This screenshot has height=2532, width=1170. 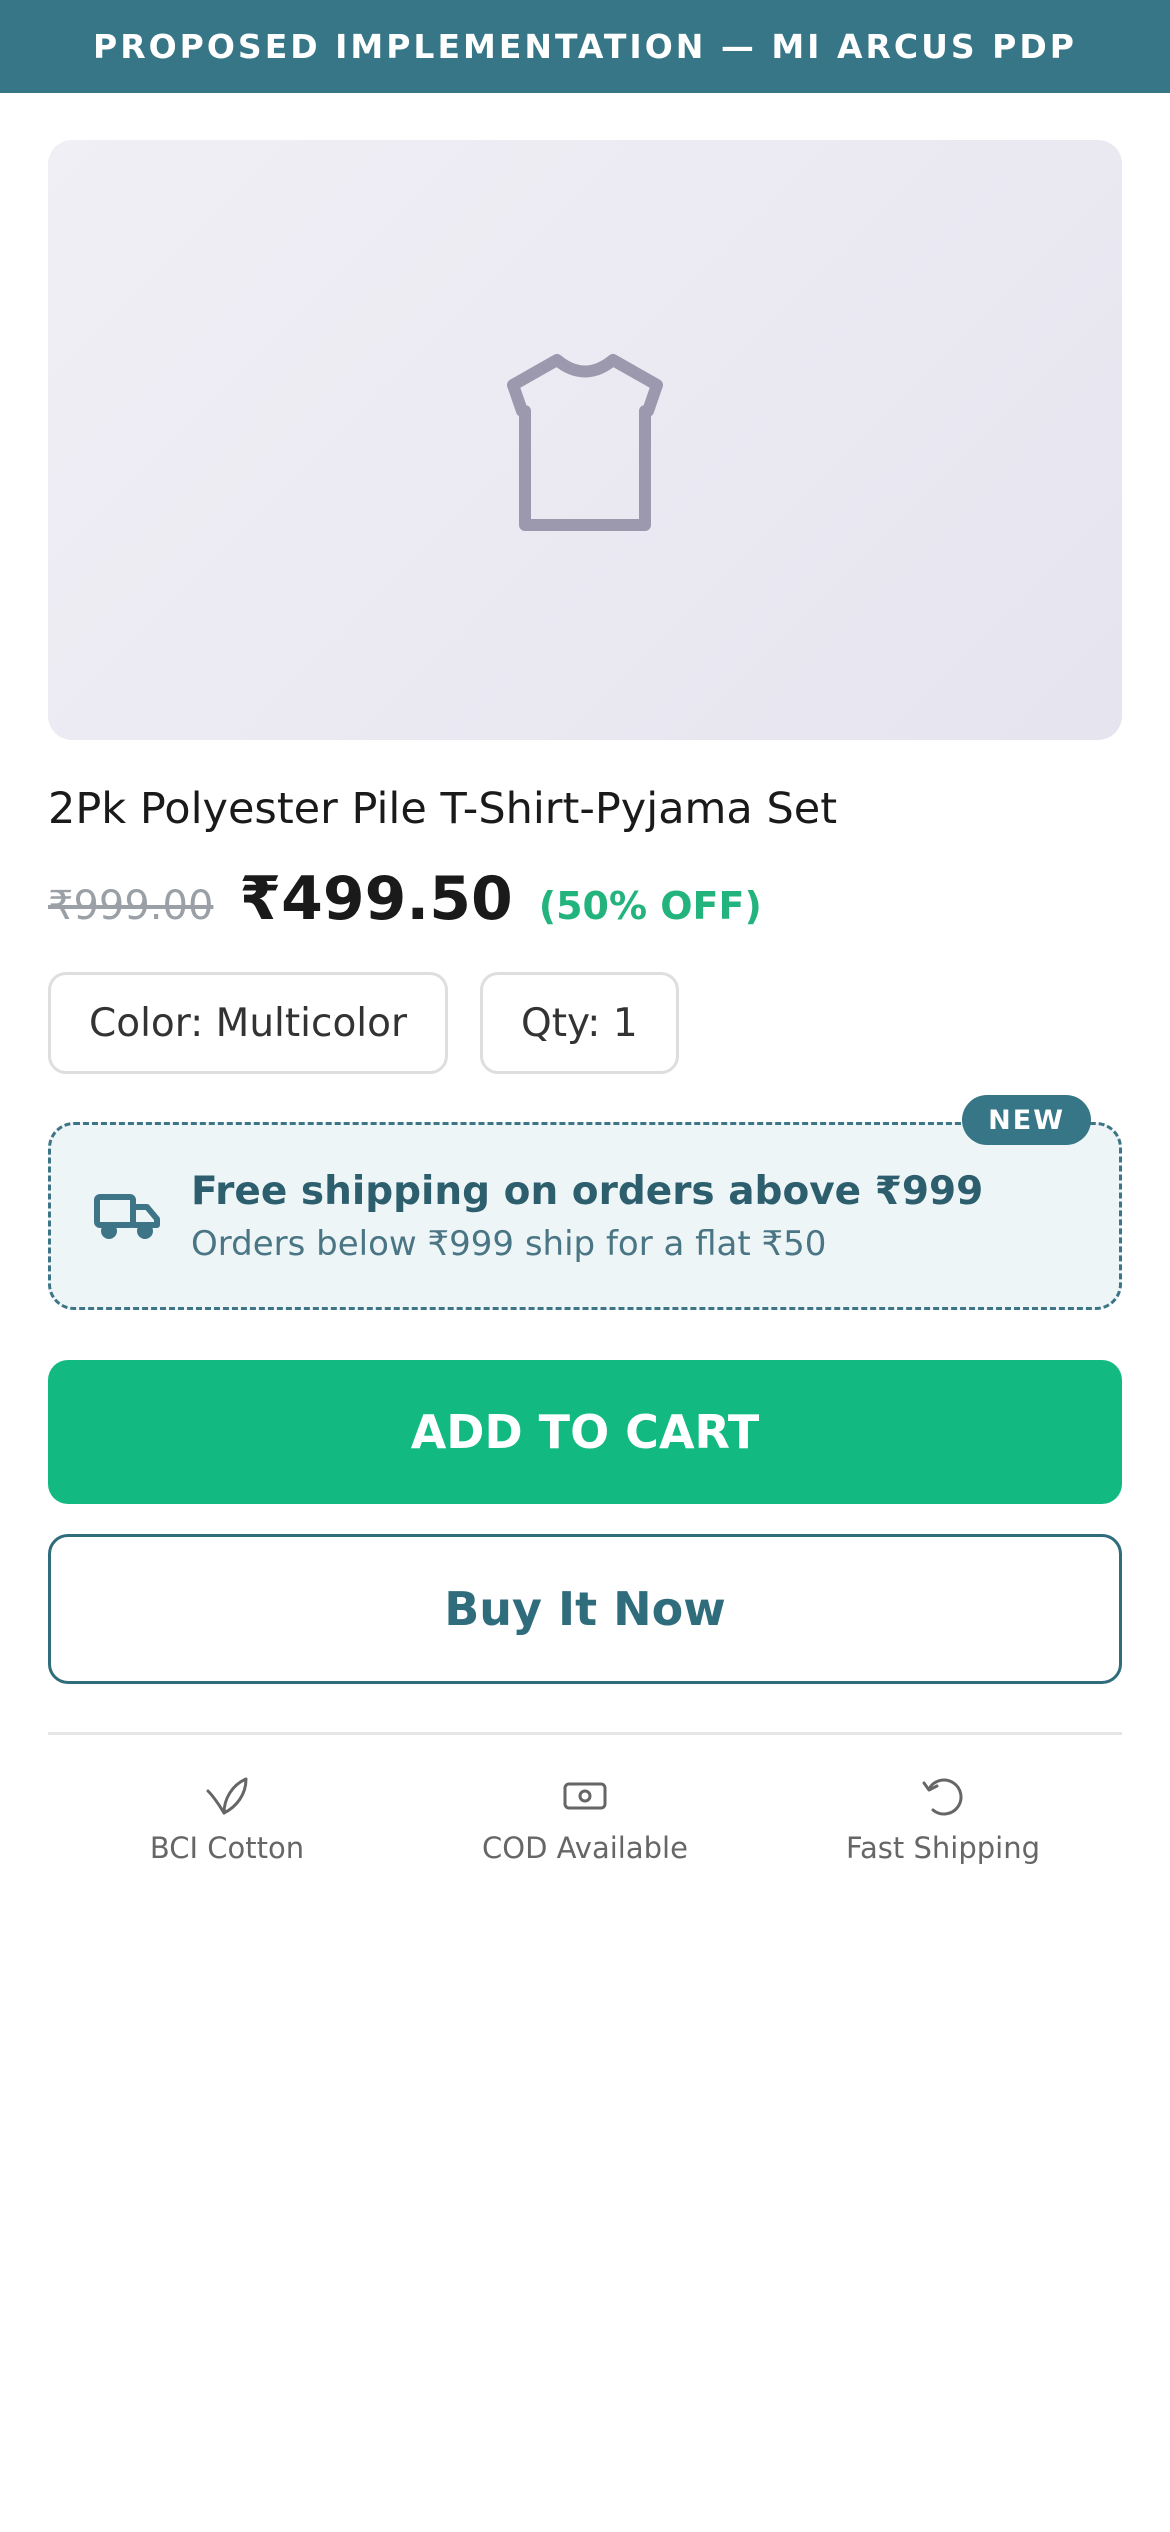 I want to click on product-title: 2Pk Polyester Pile T-Shirt-Pyjama Set, so click(x=443, y=809).